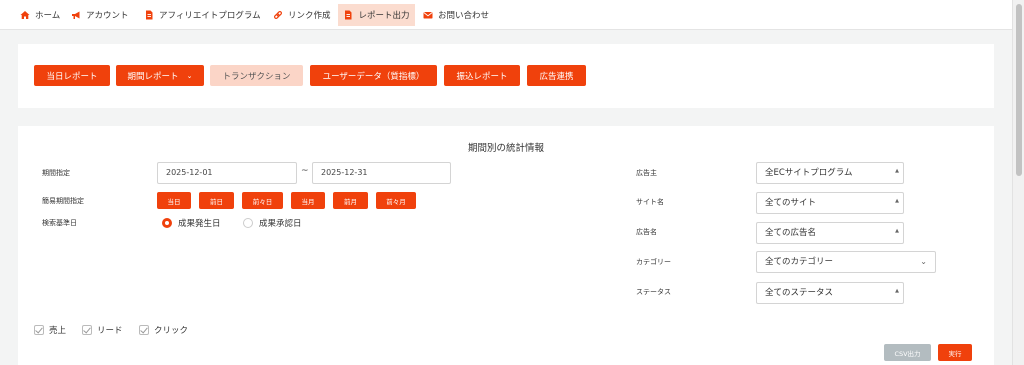 The width and height of the screenshot is (1024, 365). Describe the element at coordinates (48, 16) in the screenshot. I see `nav-home-label: ホーム` at that location.